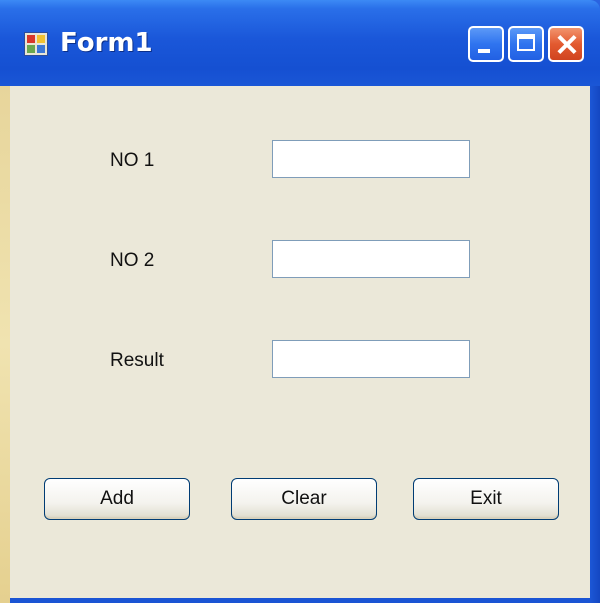 The height and width of the screenshot is (603, 600). Describe the element at coordinates (132, 160) in the screenshot. I see `no1-label: NO 1` at that location.